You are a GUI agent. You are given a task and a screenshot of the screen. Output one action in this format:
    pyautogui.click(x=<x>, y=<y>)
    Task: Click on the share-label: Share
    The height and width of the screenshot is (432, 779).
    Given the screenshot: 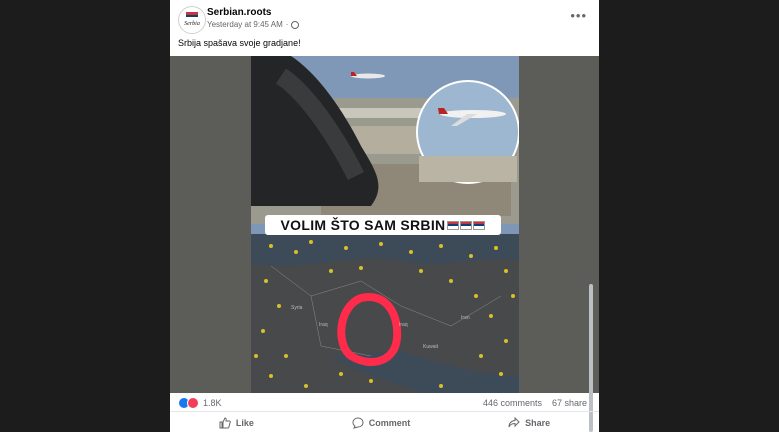 What is the action you would take?
    pyautogui.click(x=538, y=422)
    